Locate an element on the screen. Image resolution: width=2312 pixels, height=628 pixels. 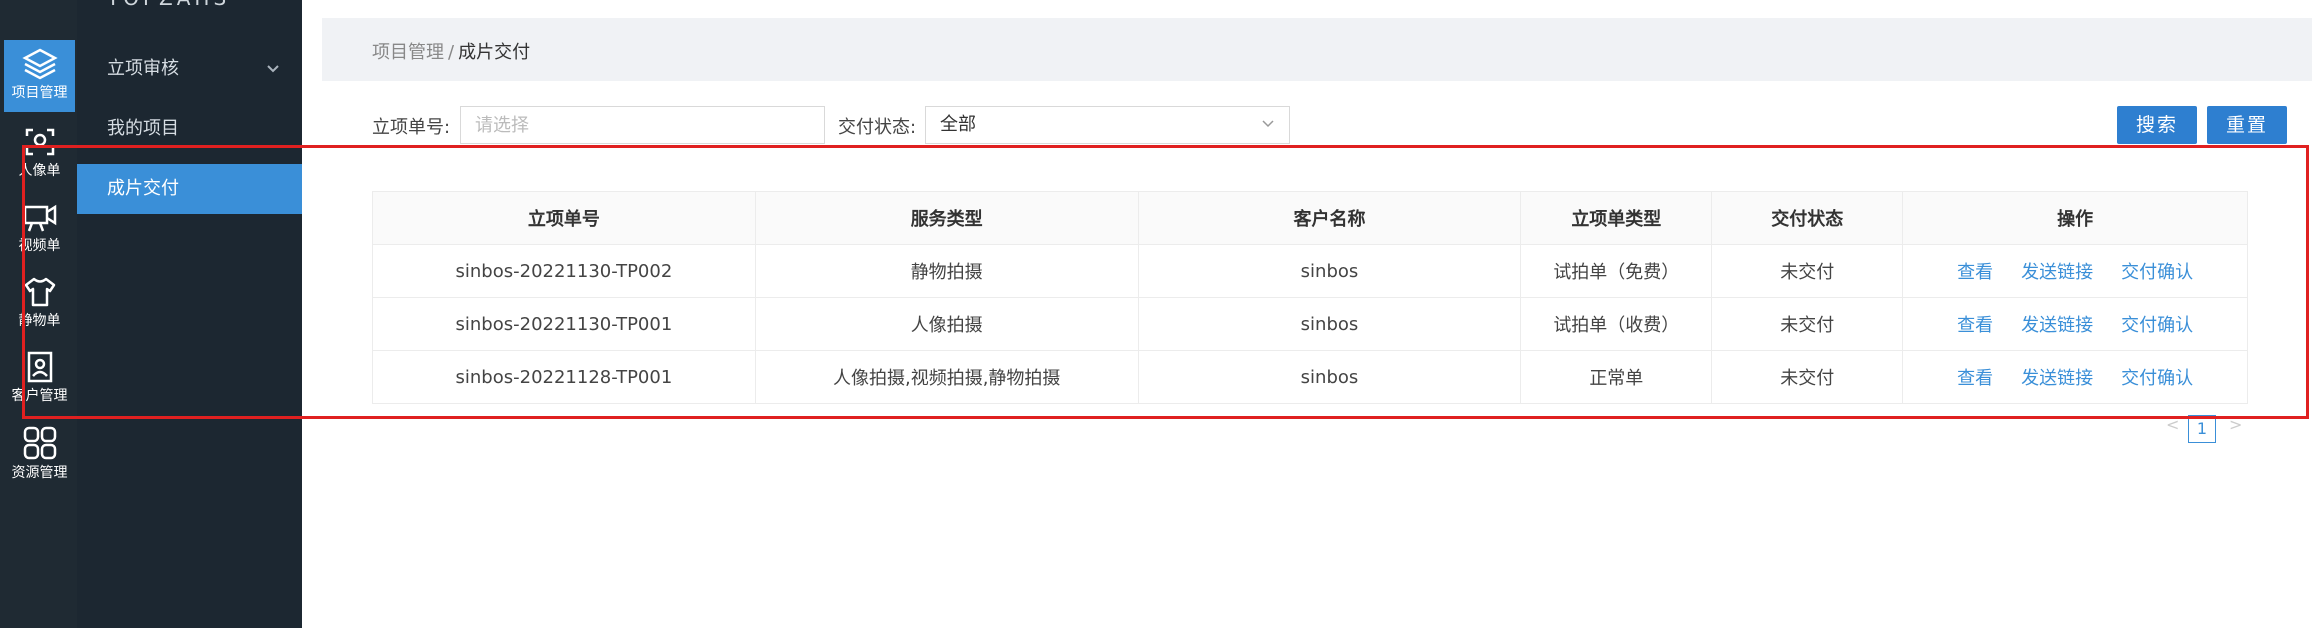
rail-label: 静物单 is located at coordinates (39, 321).